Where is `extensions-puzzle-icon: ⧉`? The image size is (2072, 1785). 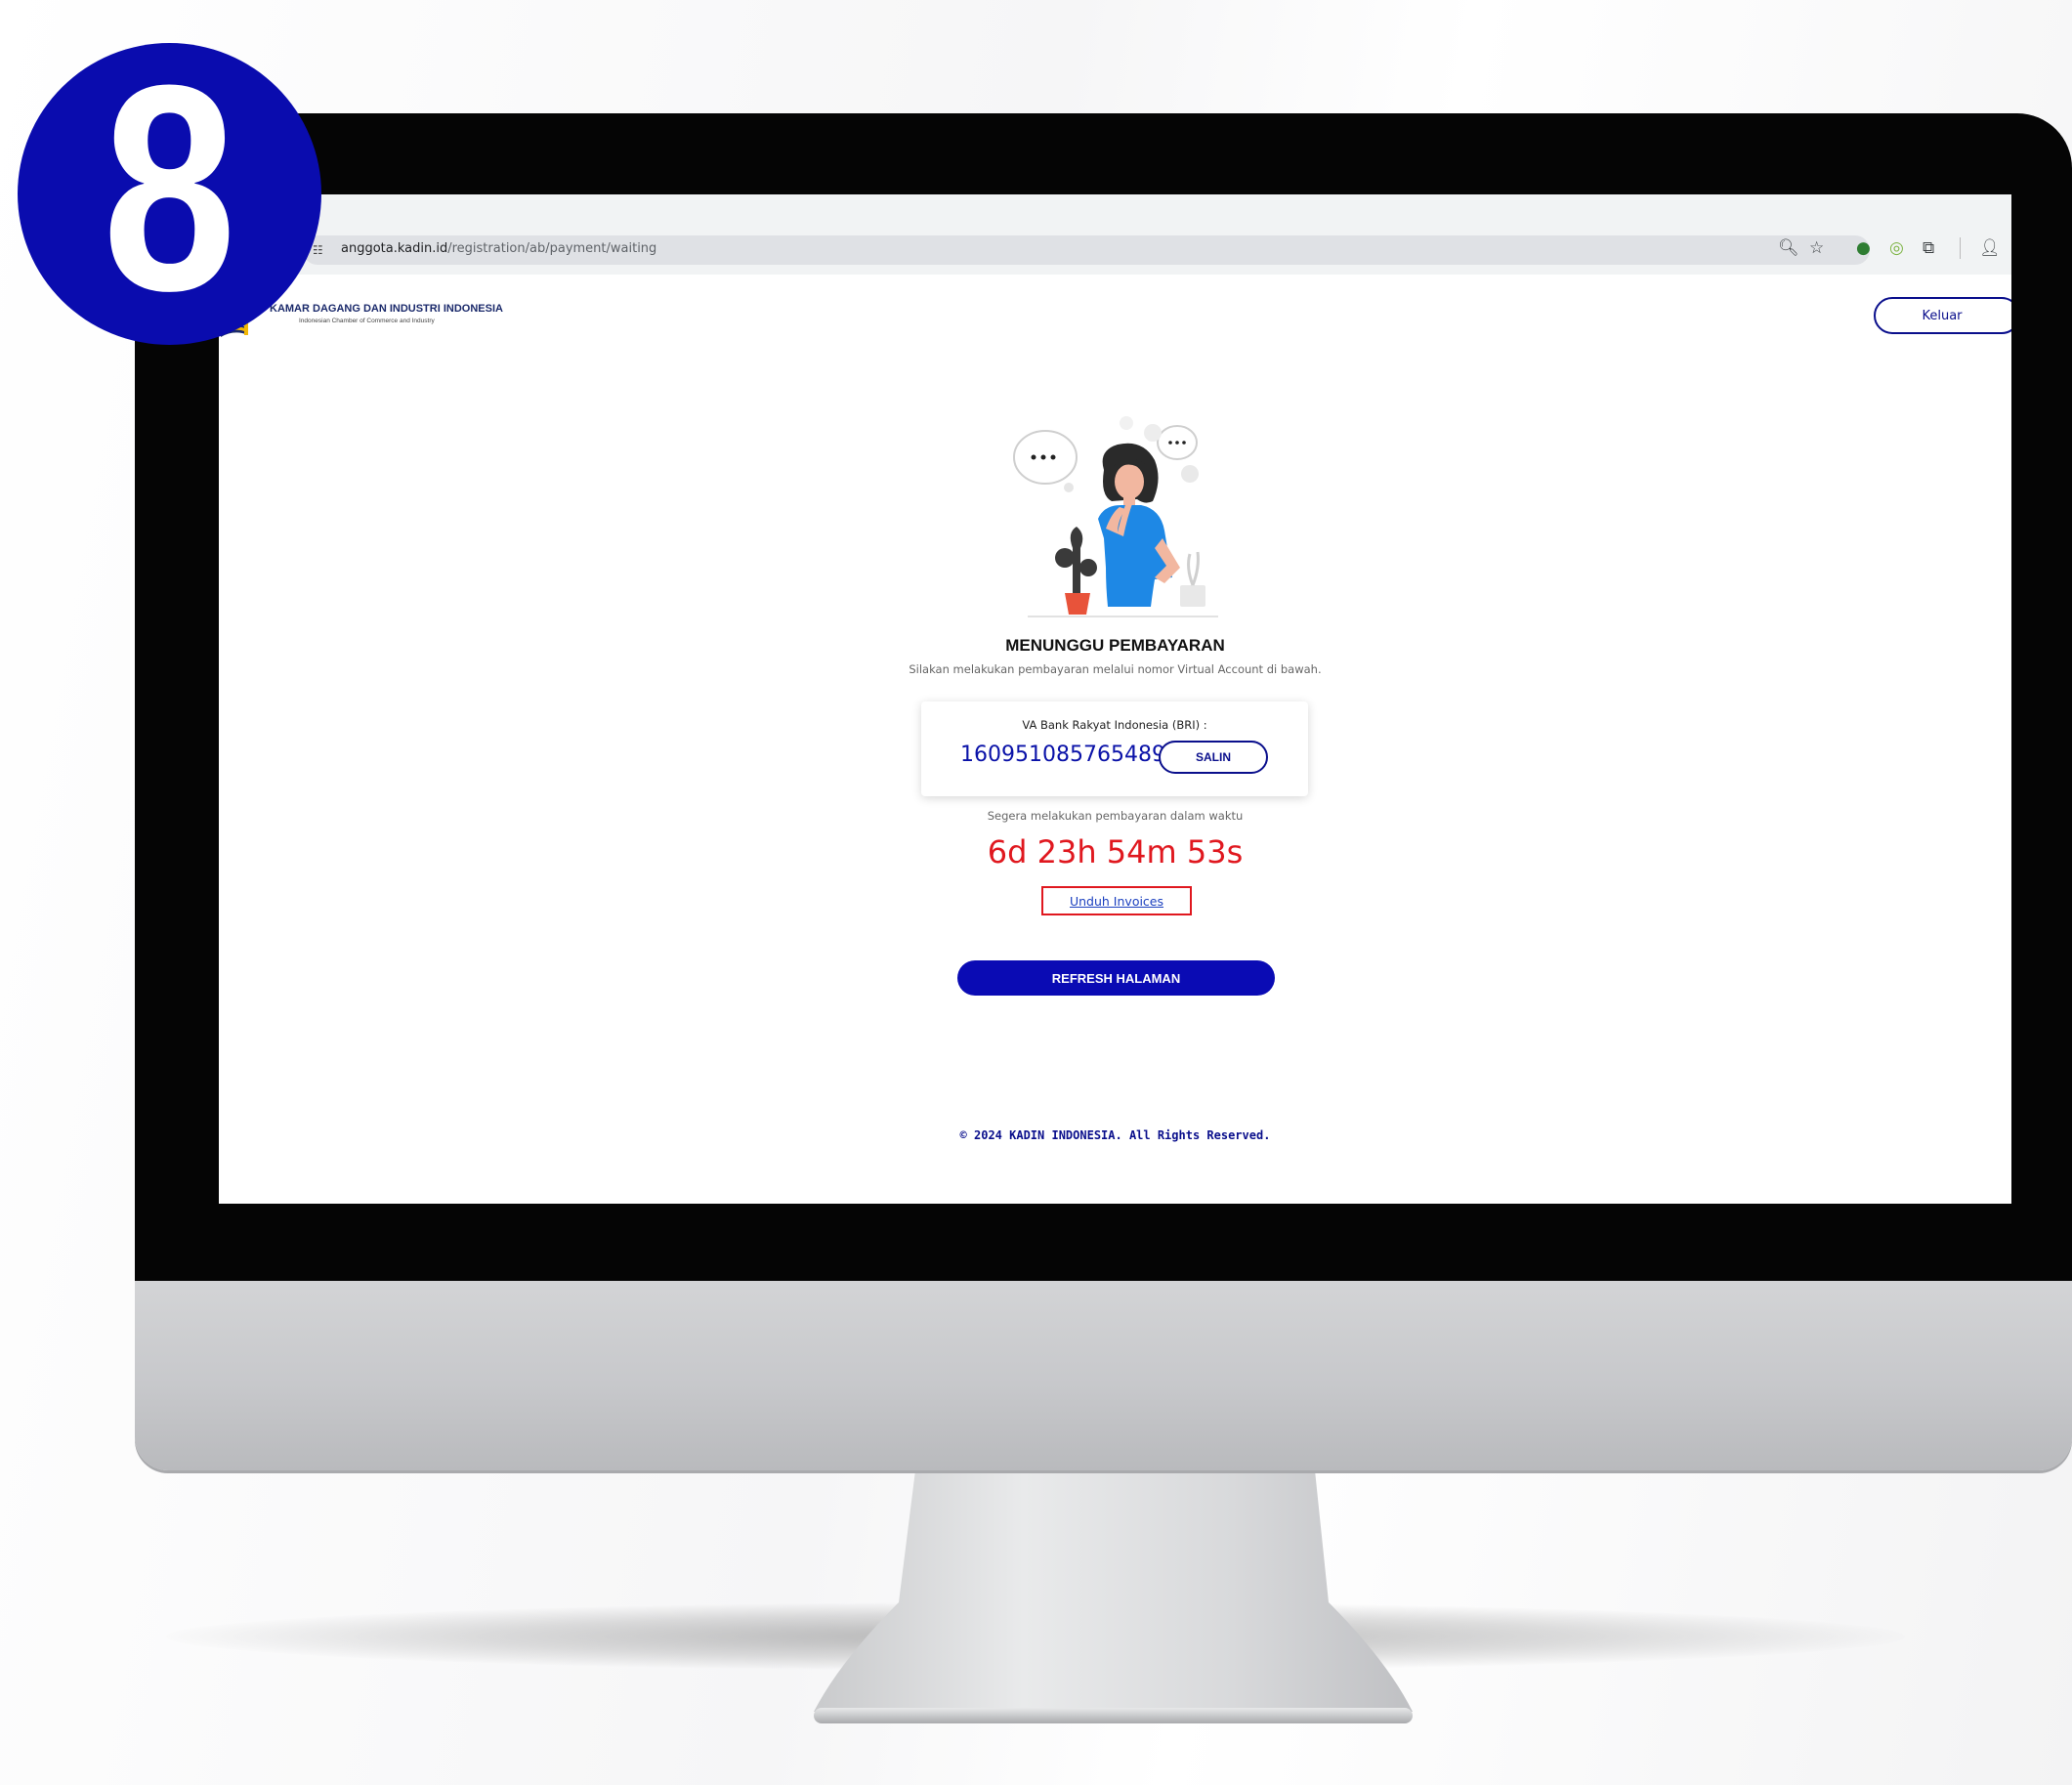 extensions-puzzle-icon: ⧉ is located at coordinates (1929, 248).